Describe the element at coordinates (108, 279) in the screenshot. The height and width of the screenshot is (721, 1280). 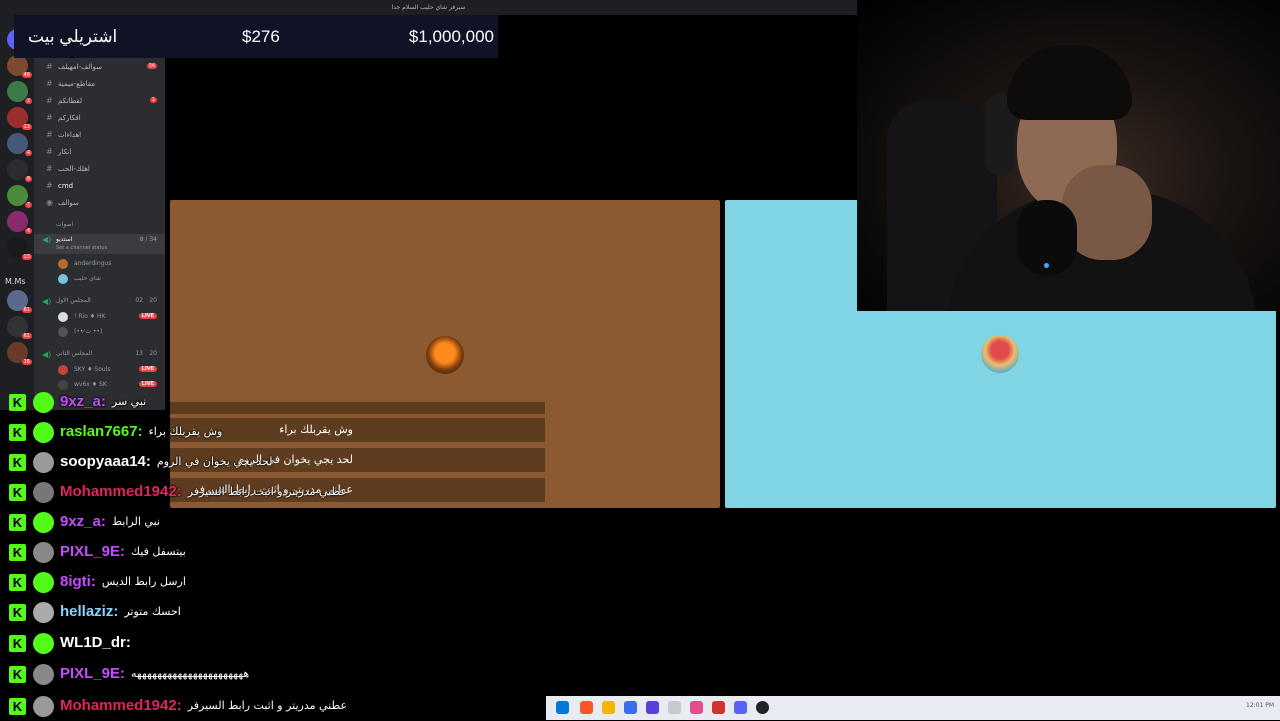
I see `voice-member: شاي حليب` at that location.